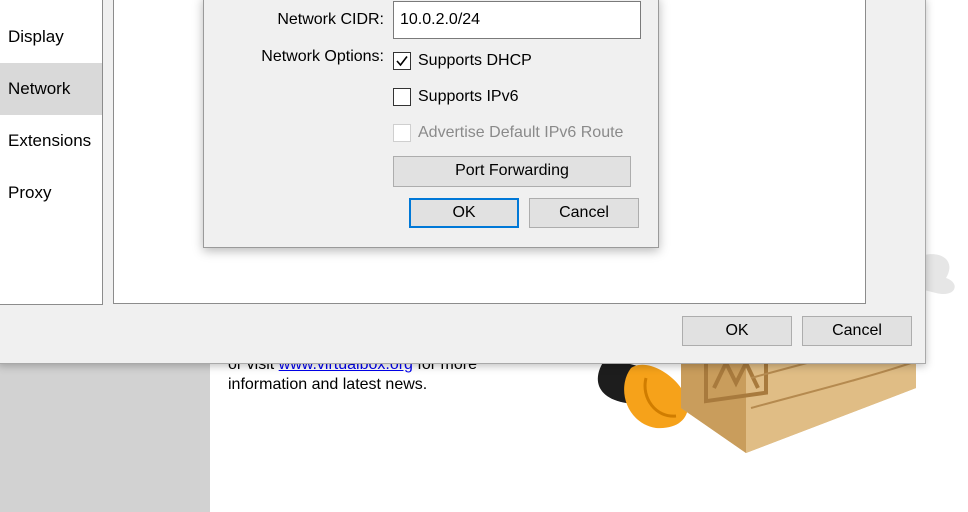 The width and height of the screenshot is (968, 512). Describe the element at coordinates (322, 56) in the screenshot. I see `network-options-label: Network Options:` at that location.